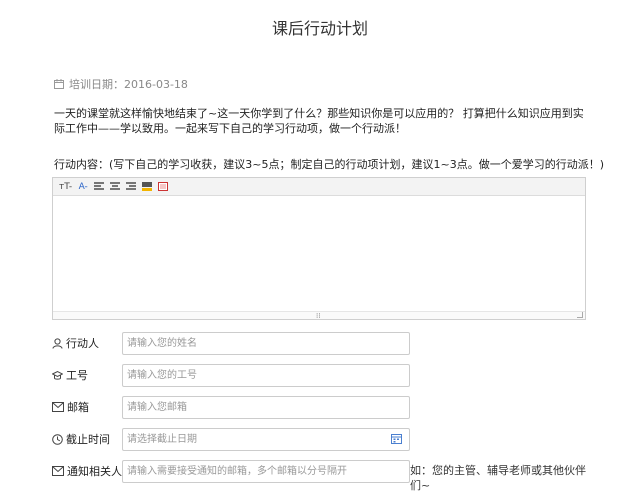  Describe the element at coordinates (319, 187) in the screenshot. I see `editor-toolbar: тT- A-` at that location.